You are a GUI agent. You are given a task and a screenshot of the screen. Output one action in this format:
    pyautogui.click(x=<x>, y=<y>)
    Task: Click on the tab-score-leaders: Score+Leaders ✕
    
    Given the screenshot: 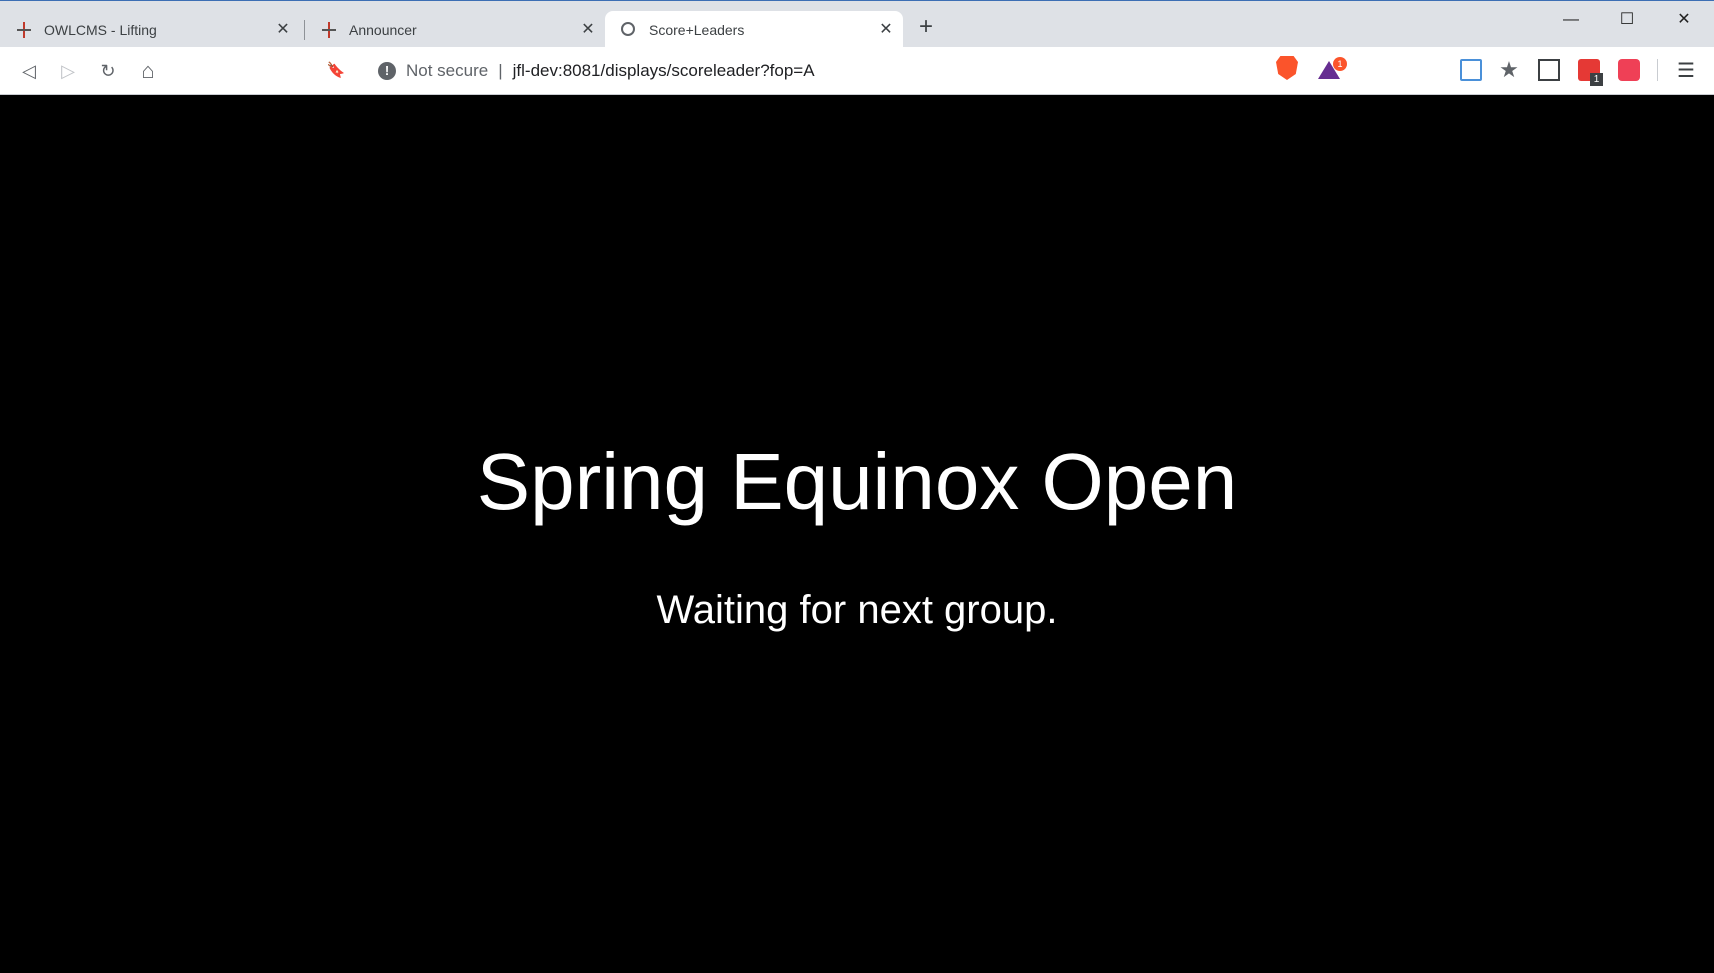 What is the action you would take?
    pyautogui.click(x=754, y=29)
    